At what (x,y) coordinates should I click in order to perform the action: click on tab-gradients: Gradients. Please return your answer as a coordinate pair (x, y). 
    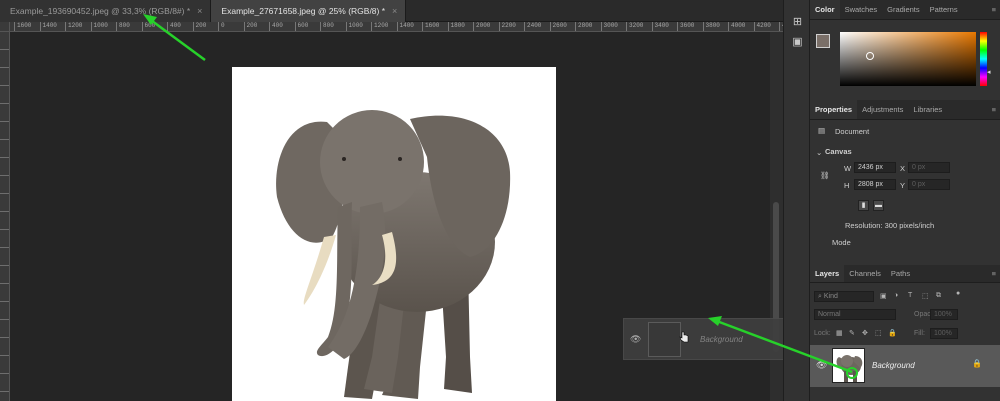
    Looking at the image, I should click on (903, 9).